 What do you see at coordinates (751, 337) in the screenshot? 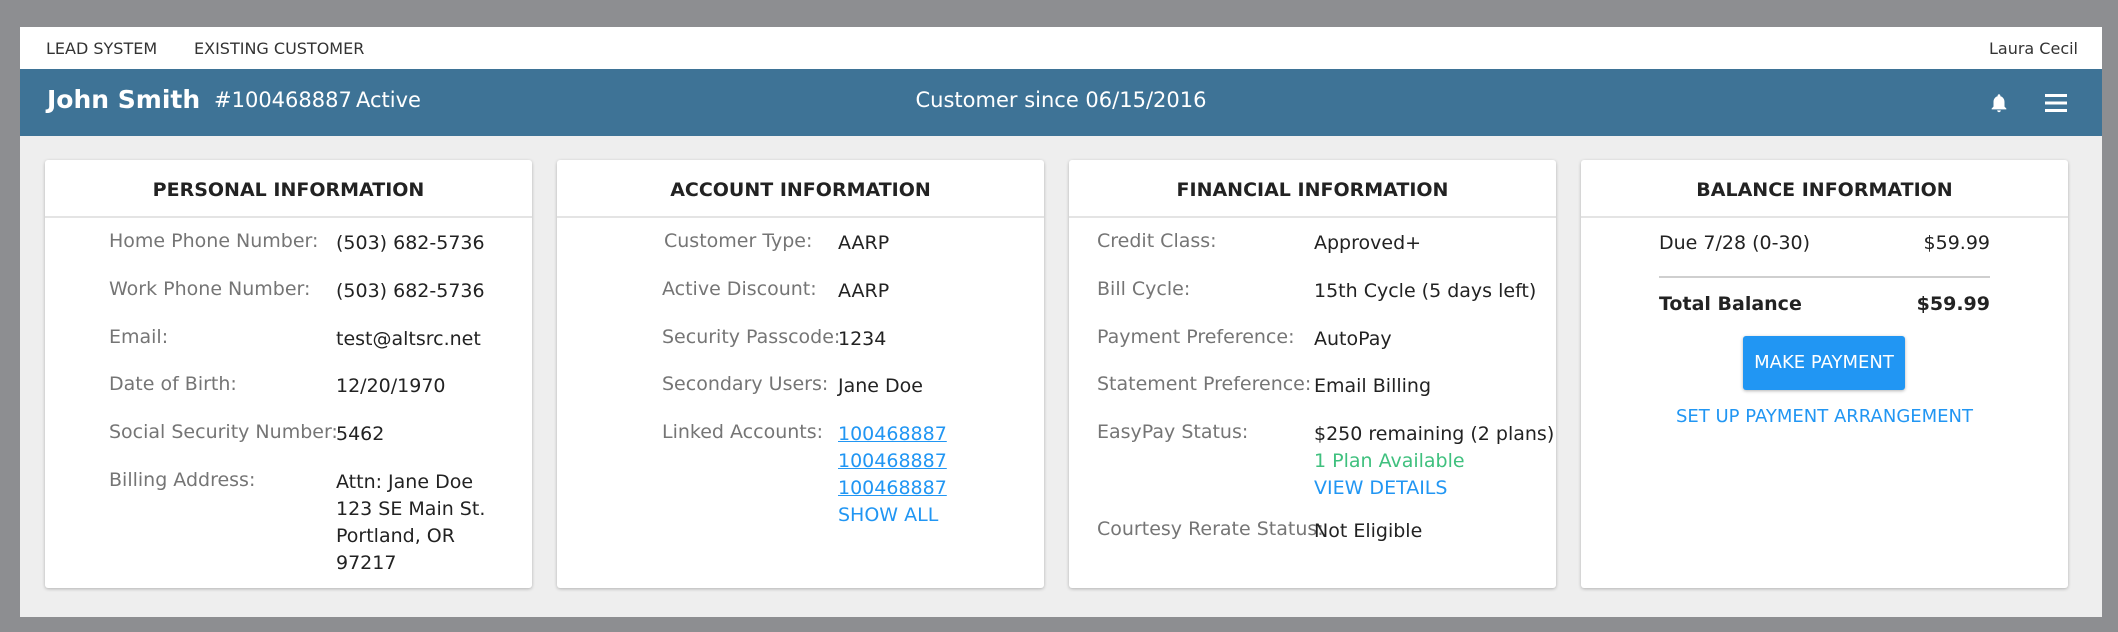
I see `security-passcode-label: Security Passcode:` at bounding box center [751, 337].